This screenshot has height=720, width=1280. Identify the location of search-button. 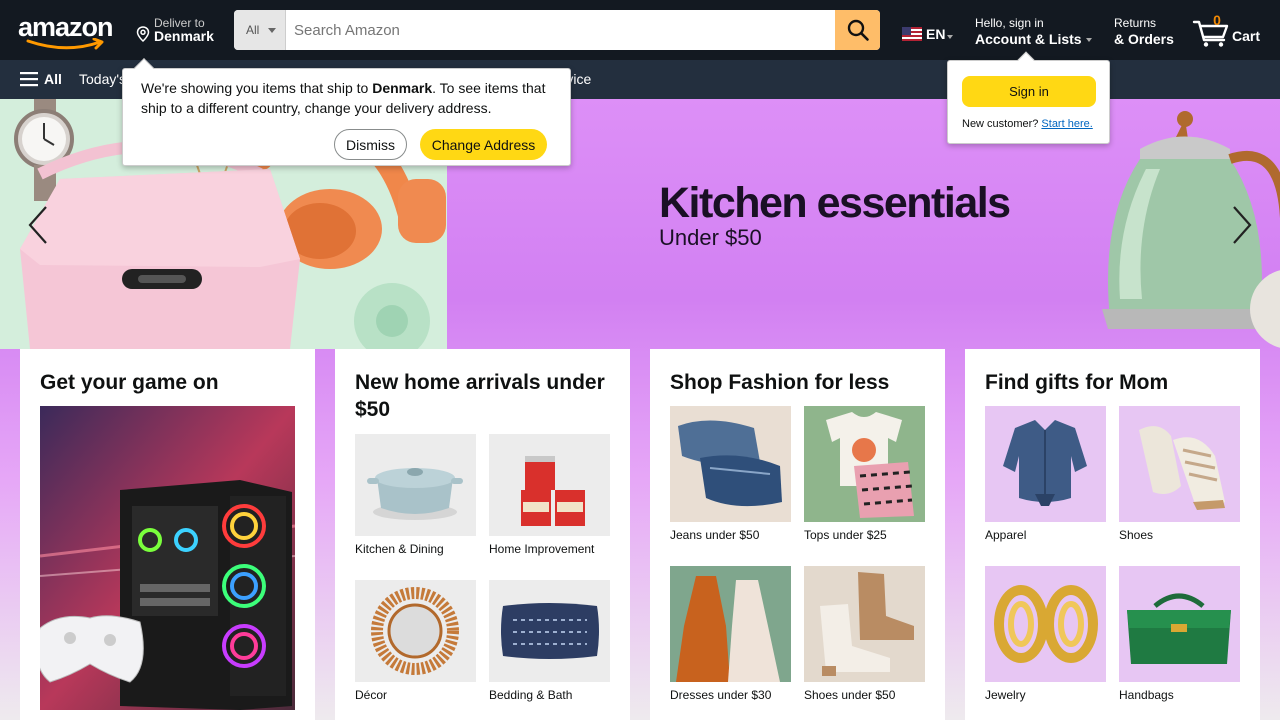
(857, 30).